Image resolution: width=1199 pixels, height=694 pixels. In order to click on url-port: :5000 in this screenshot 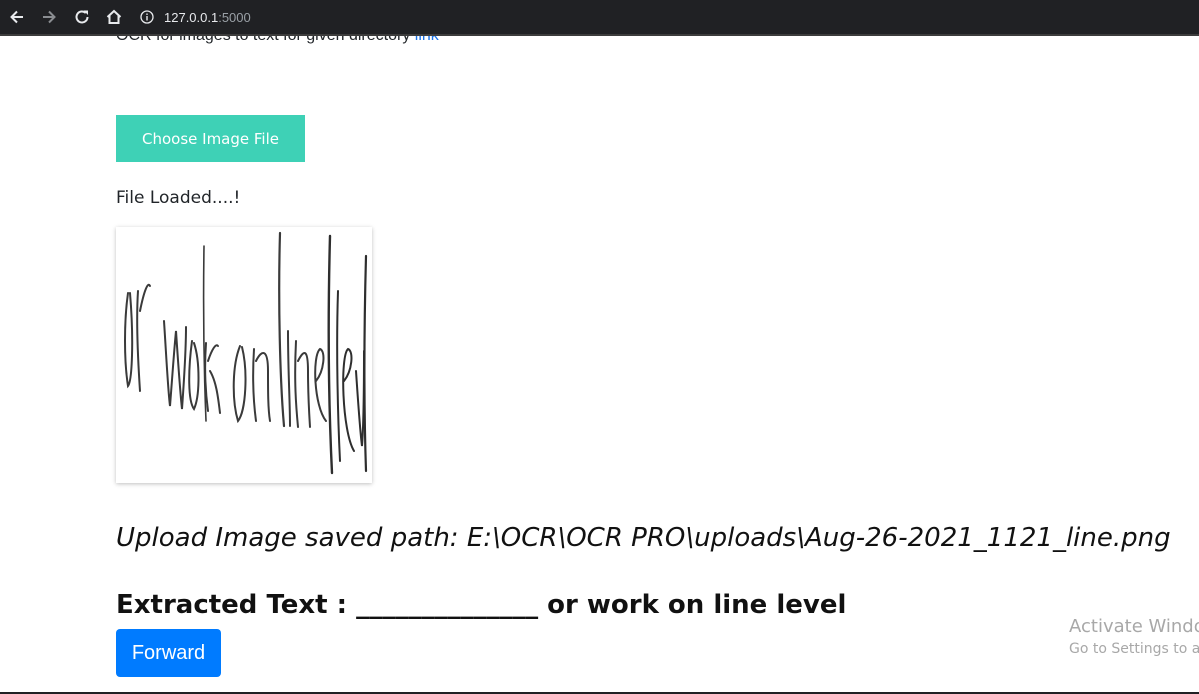, I will do `click(234, 17)`.